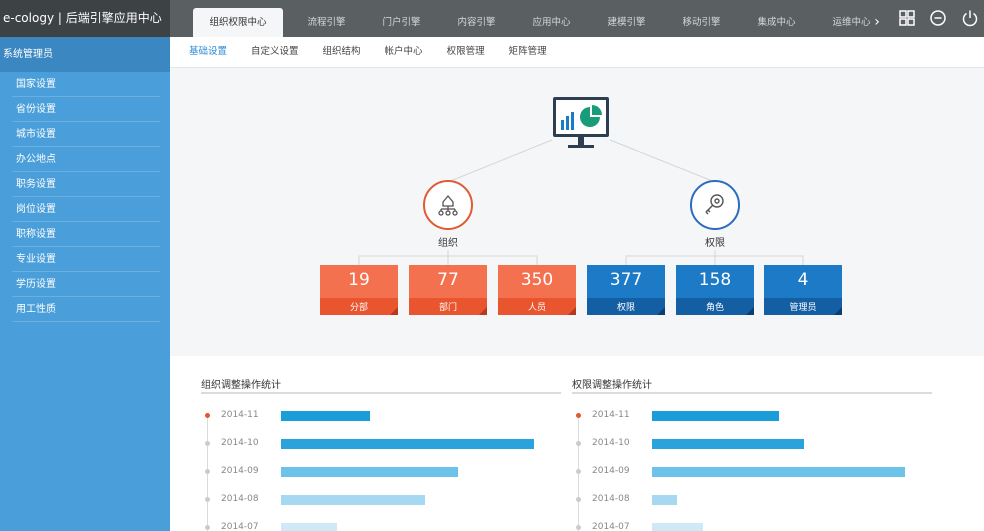  Describe the element at coordinates (752, 385) in the screenshot. I see `perm-stats-title: 权限调整操作统计` at that location.